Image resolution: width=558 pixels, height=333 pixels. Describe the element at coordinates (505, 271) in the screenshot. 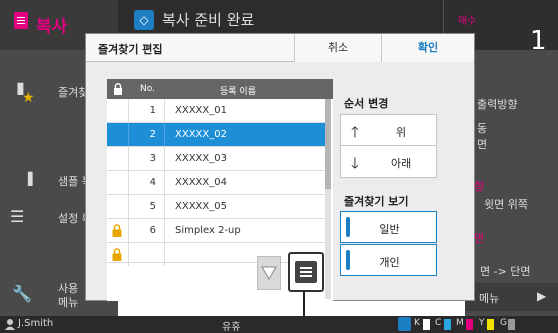

I see `duplex-value: 면 -> 단면` at that location.